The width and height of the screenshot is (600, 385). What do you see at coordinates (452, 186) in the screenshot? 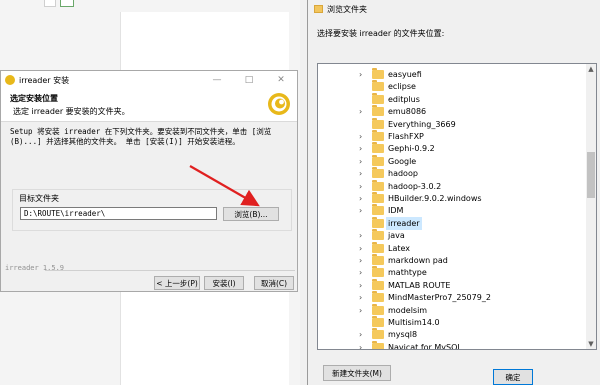
I see `tree-item: › hadoop-3.0.2` at bounding box center [452, 186].